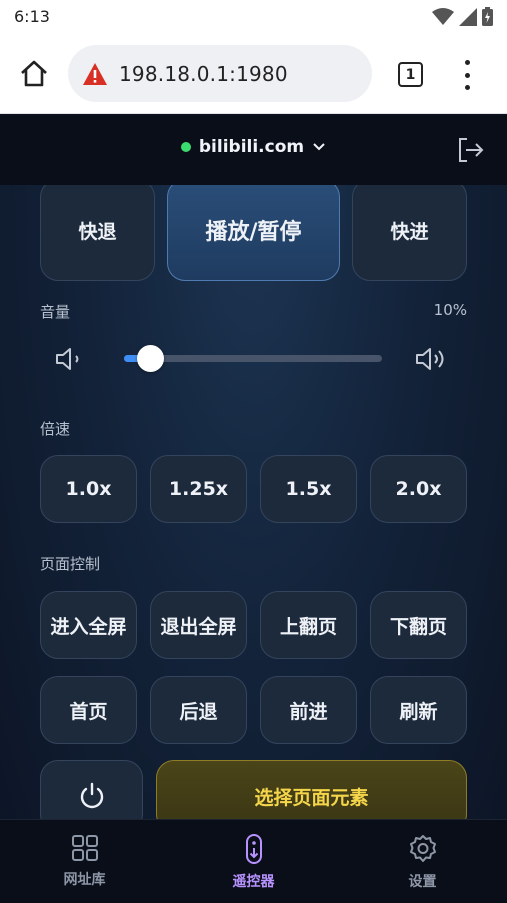  I want to click on home-page-button: 首页, so click(88, 710).